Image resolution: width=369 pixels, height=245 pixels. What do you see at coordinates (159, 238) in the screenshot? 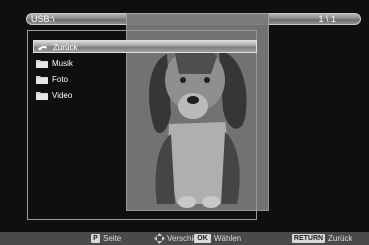
I see `navigation-arrows-icon` at bounding box center [159, 238].